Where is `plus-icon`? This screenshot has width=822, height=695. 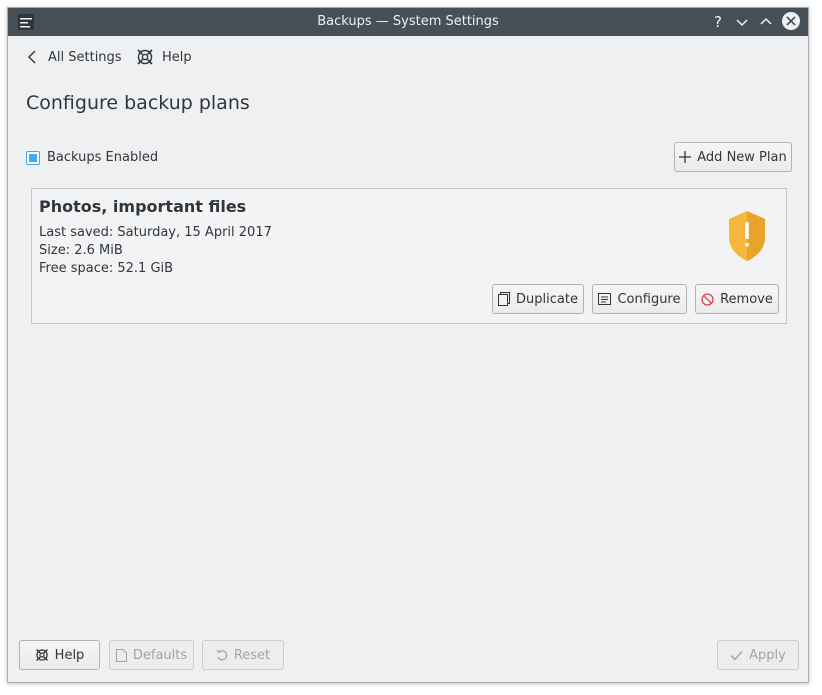 plus-icon is located at coordinates (685, 157).